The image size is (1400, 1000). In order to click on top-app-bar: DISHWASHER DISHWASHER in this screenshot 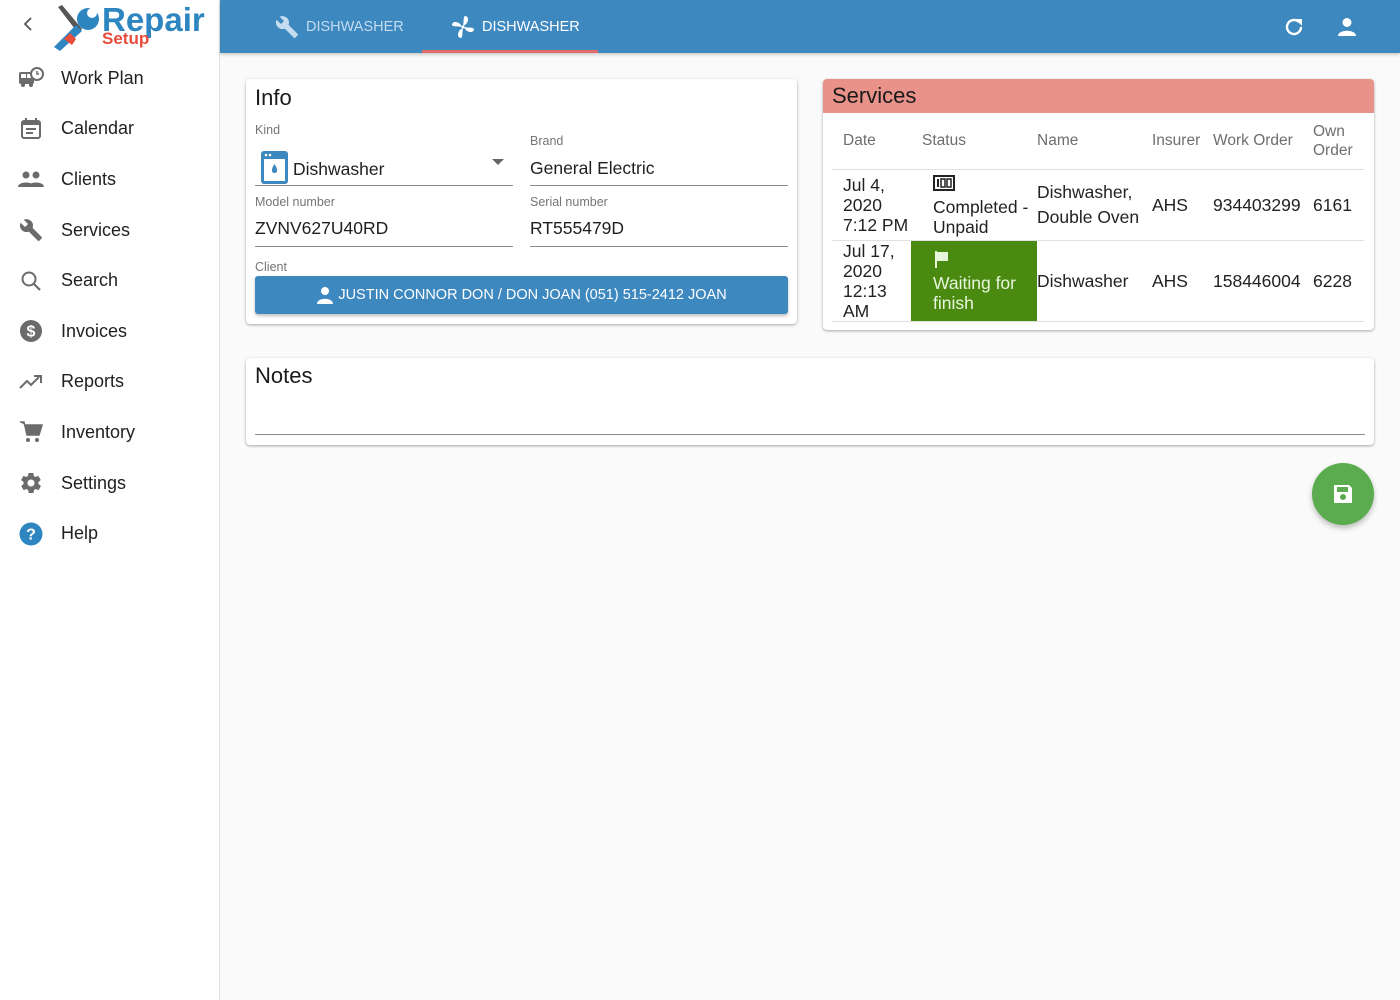, I will do `click(810, 26)`.